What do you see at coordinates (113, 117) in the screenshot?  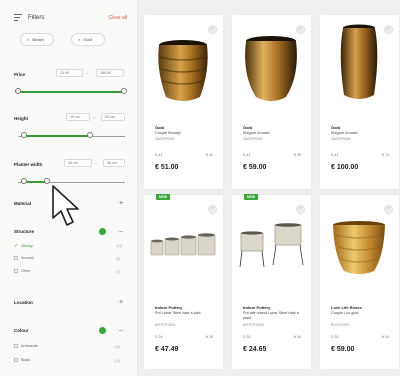 I see `height-max-input: 53 cm` at bounding box center [113, 117].